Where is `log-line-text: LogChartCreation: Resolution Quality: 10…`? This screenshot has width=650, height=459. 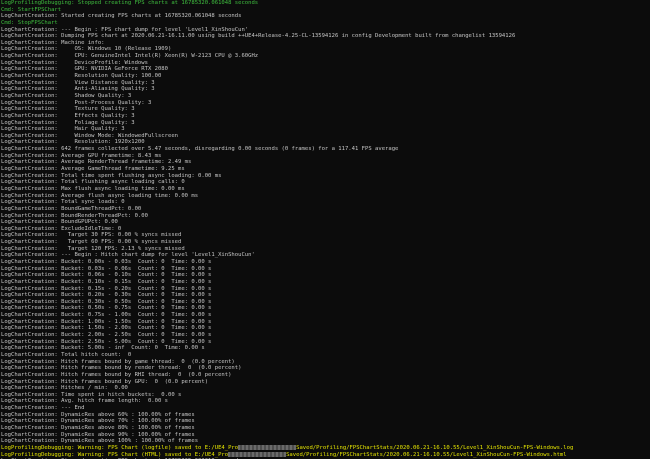
log-line-text: LogChartCreation: Resolution Quality: 10… is located at coordinates (81, 76).